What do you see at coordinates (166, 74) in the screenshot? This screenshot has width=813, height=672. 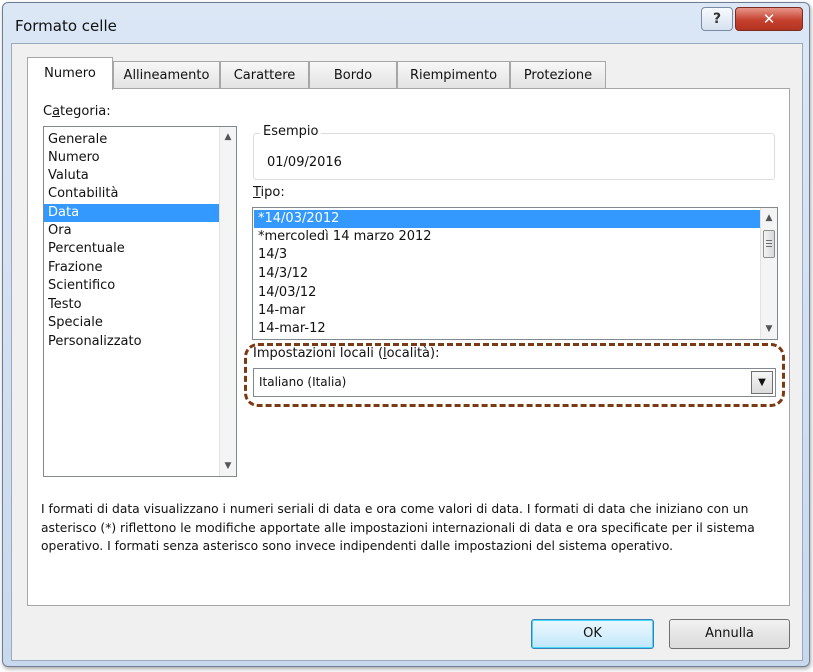 I see `tab-allineamento: Allineamento` at bounding box center [166, 74].